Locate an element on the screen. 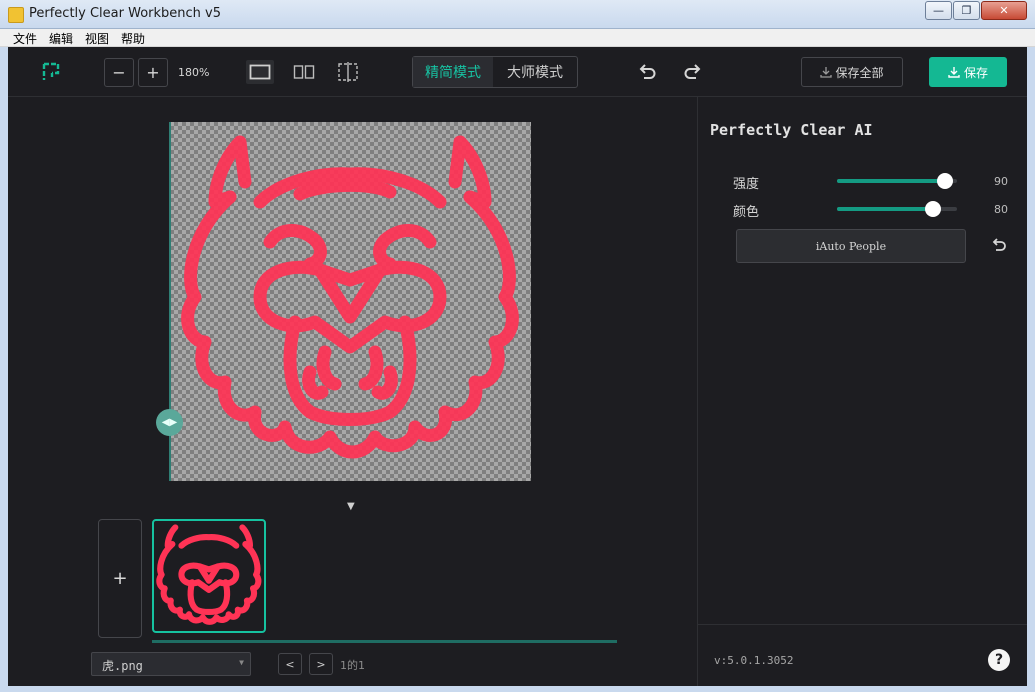 This screenshot has height=692, width=1035. reset-icon is located at coordinates (999, 245).